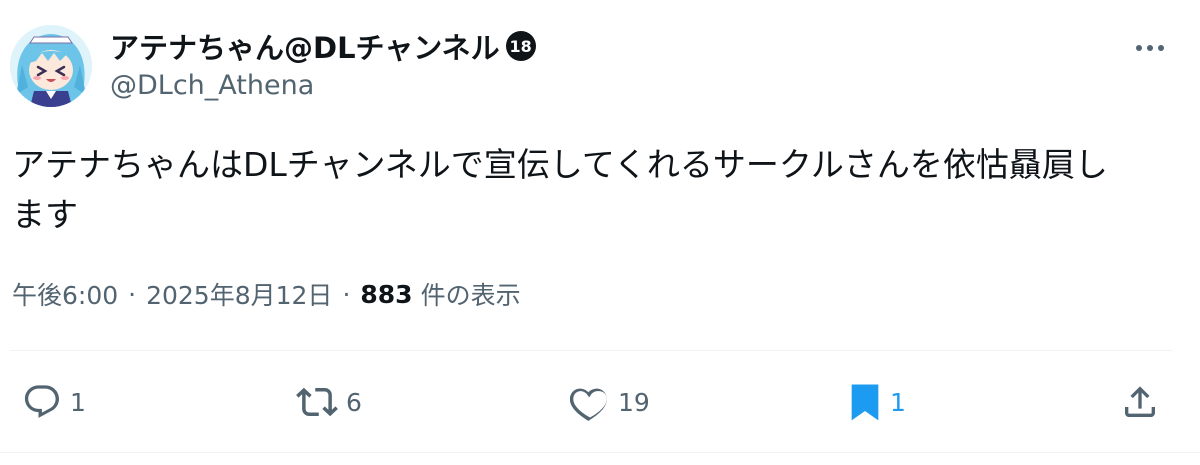  I want to click on repost-icon, so click(317, 402).